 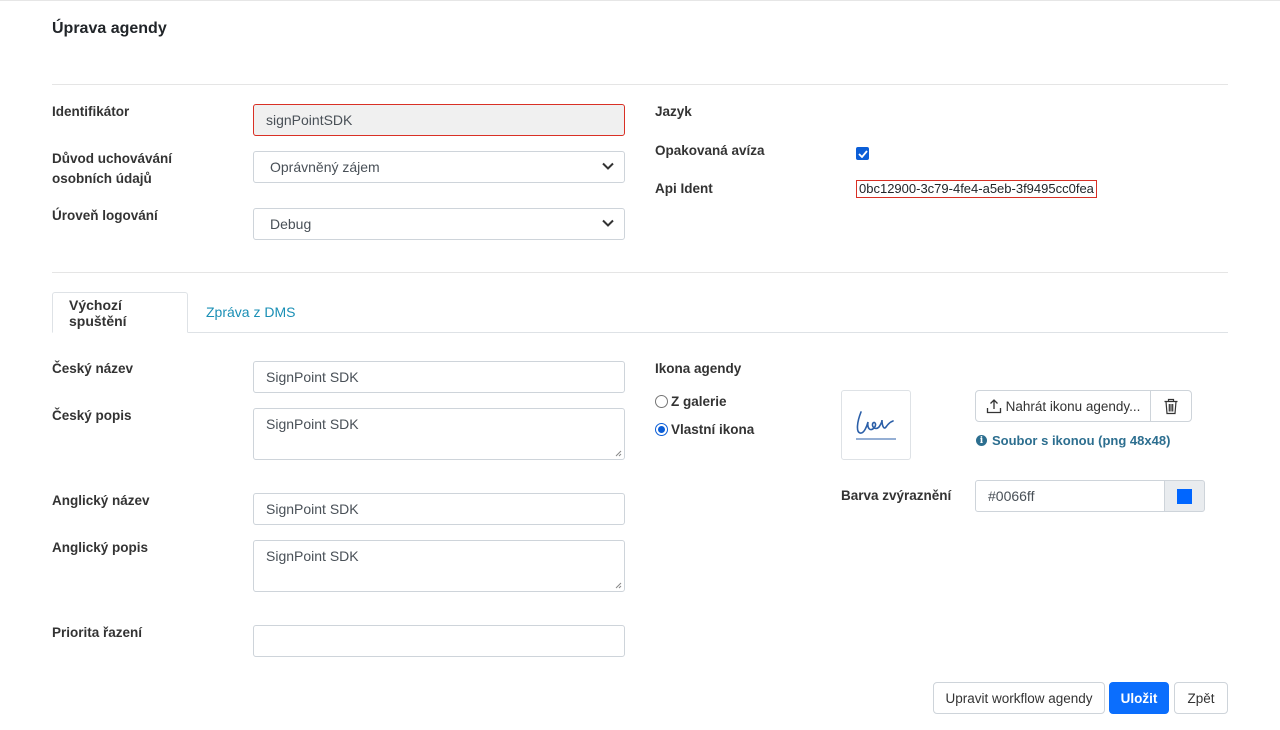 What do you see at coordinates (1139, 698) in the screenshot?
I see `save-button: Uložit` at bounding box center [1139, 698].